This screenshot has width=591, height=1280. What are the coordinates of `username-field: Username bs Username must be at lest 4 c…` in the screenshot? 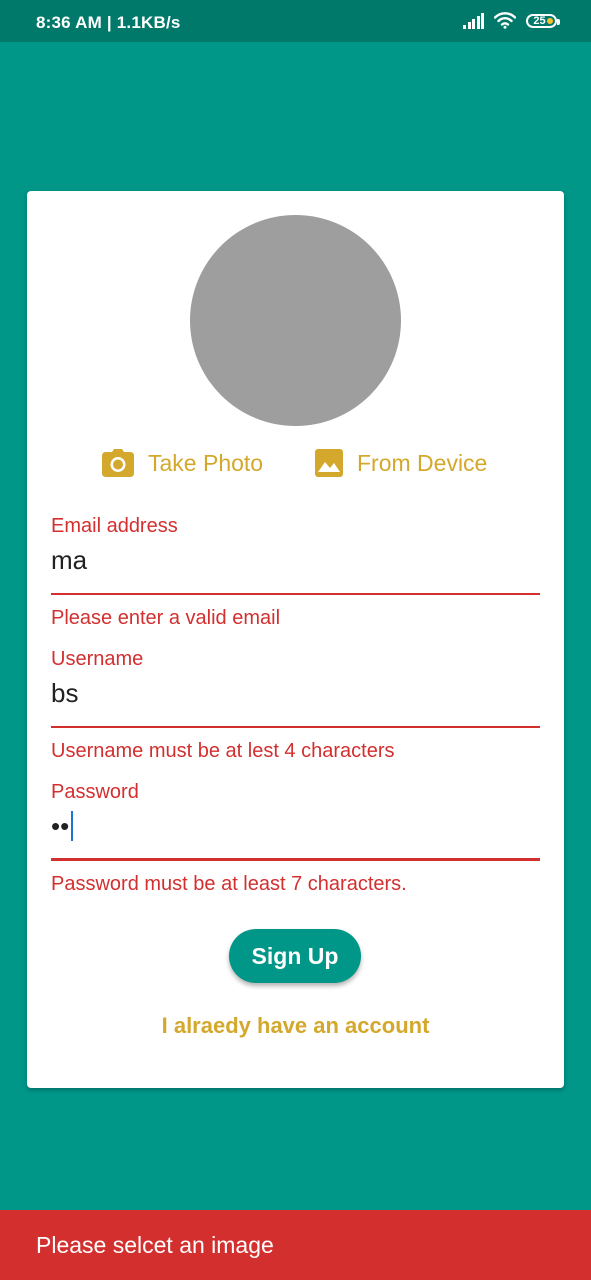 It's located at (295, 708).